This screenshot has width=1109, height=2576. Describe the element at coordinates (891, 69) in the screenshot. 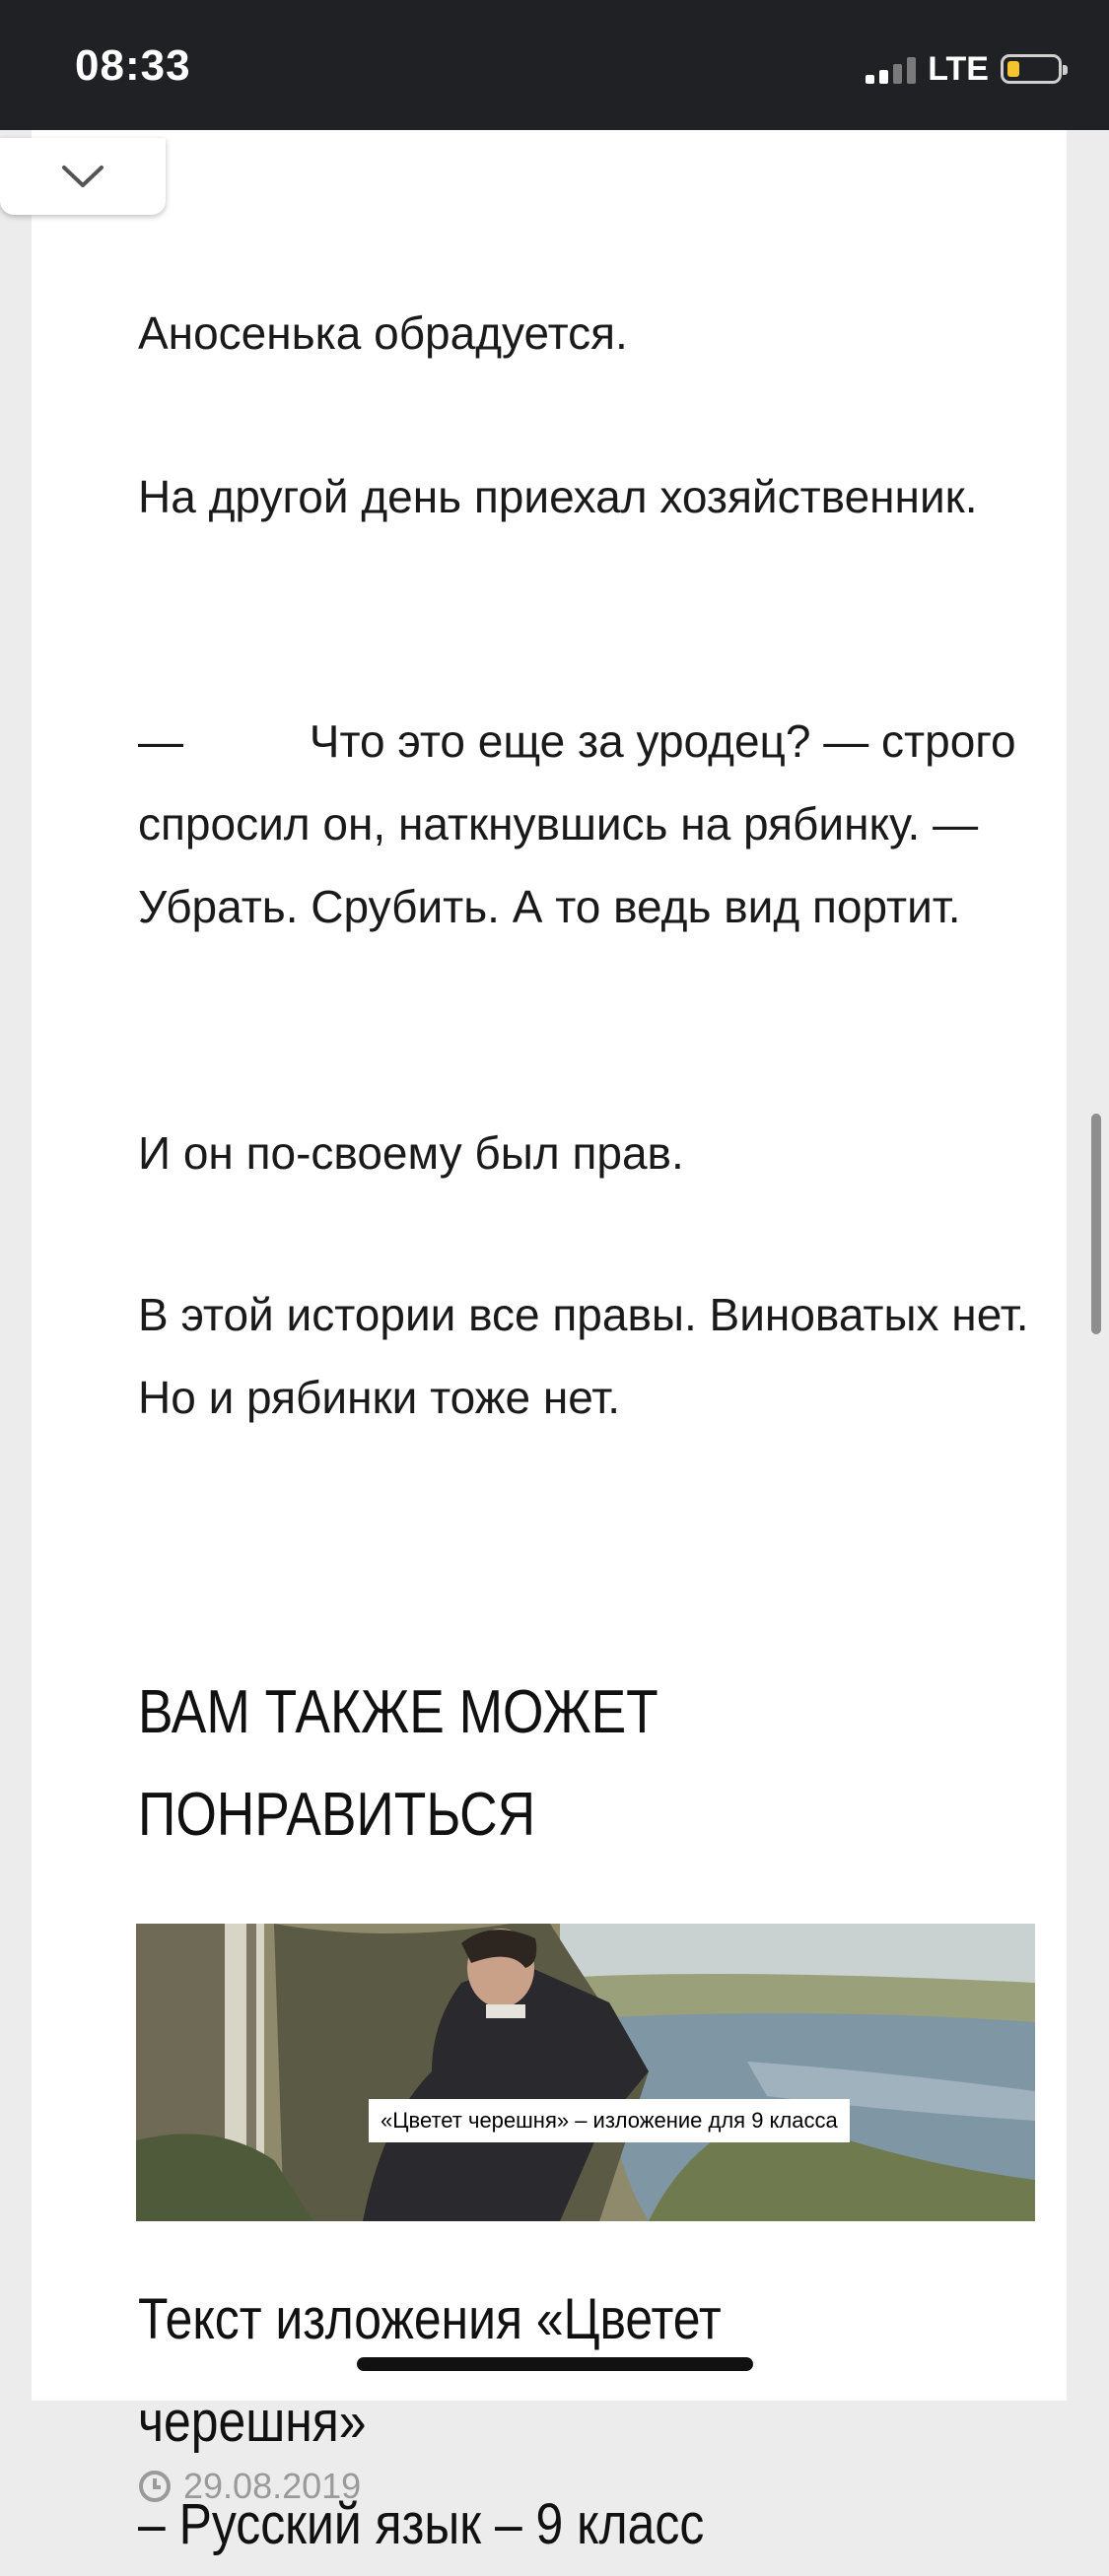

I see `signal-icon` at that location.